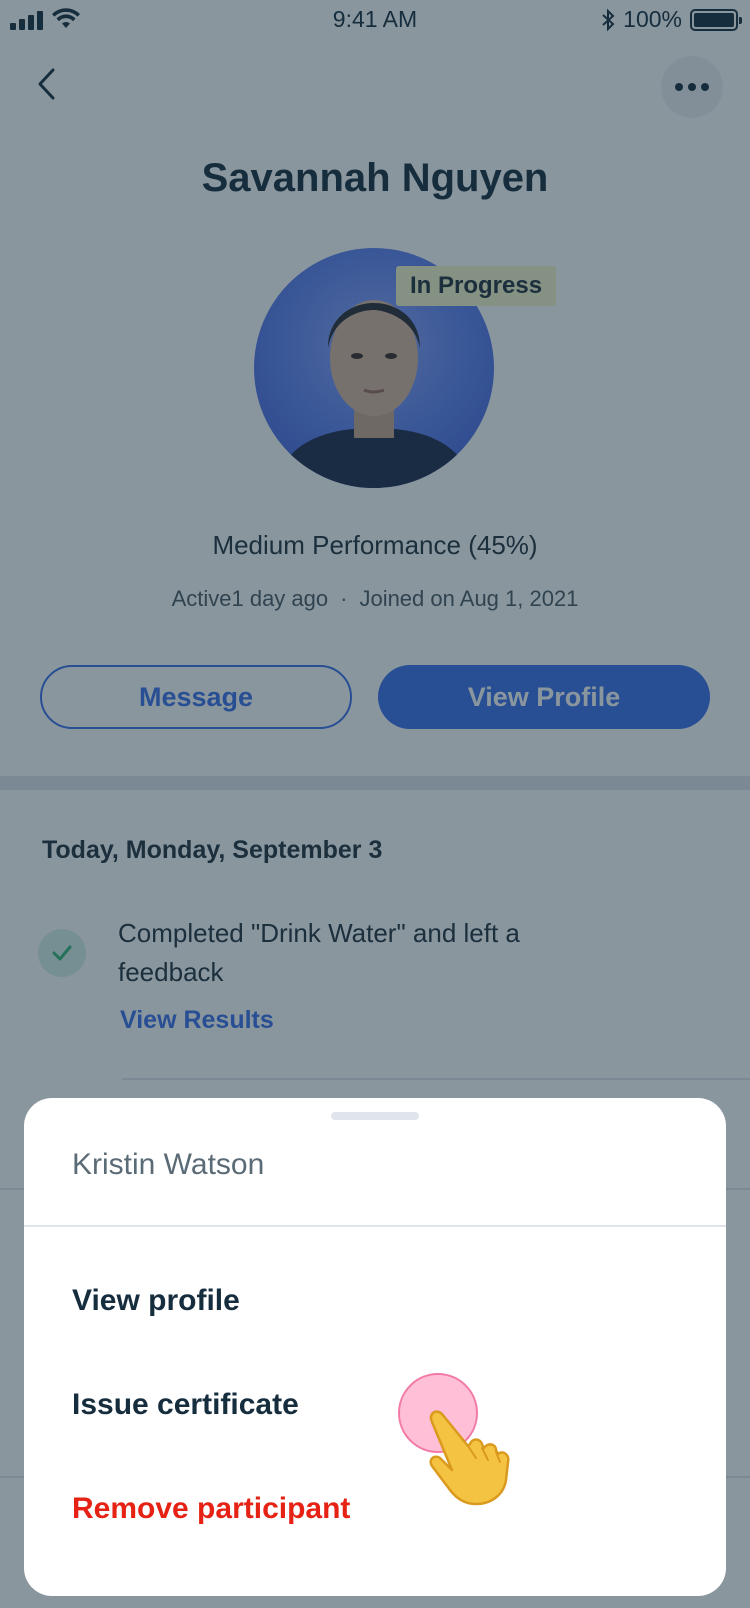  Describe the element at coordinates (185, 1405) in the screenshot. I see `issue-certificate-option: Issue certificate` at that location.